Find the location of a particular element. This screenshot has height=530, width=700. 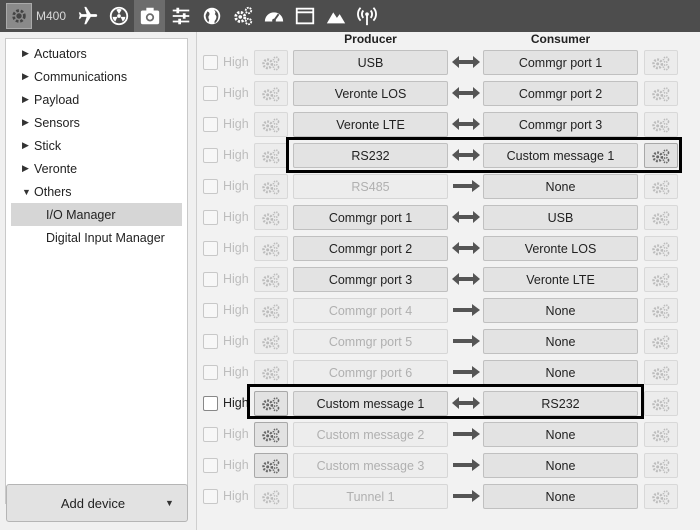

gauge-icon is located at coordinates (273, 16).